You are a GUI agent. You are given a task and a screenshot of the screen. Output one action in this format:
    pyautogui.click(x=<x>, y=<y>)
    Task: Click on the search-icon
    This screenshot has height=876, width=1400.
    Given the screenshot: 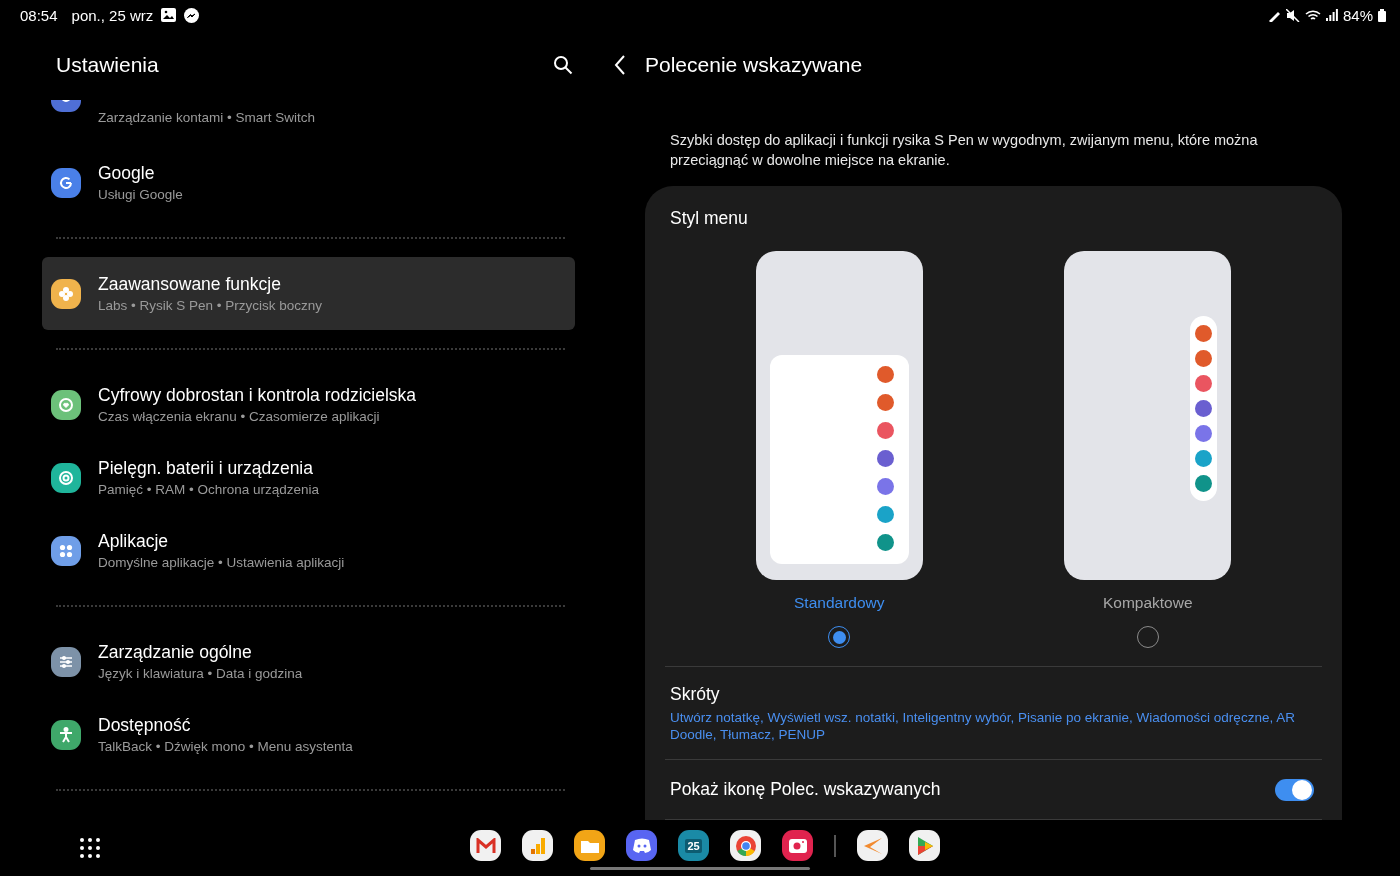 What is the action you would take?
    pyautogui.click(x=563, y=65)
    